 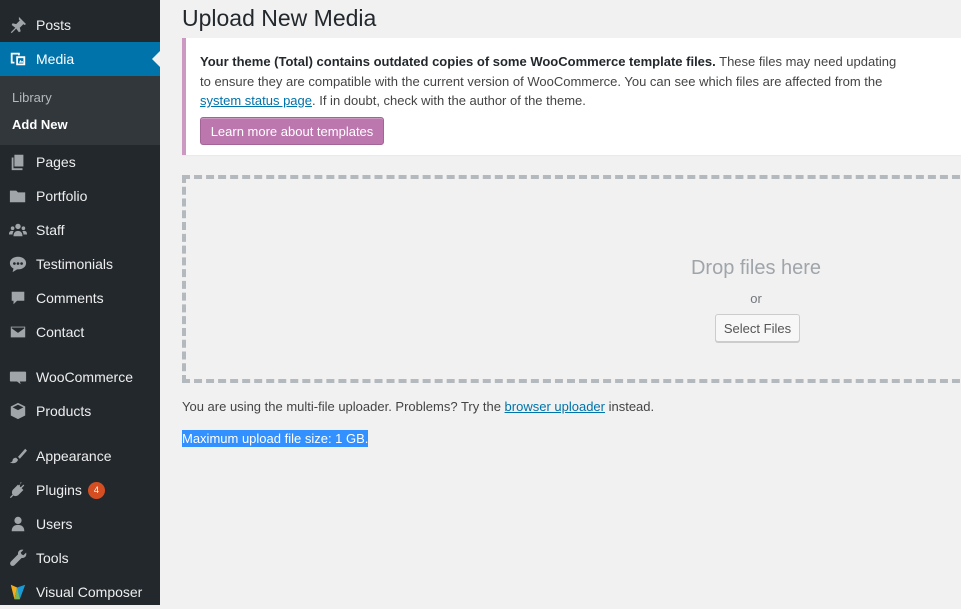 I want to click on sidebar-item-staff: Staff, so click(x=80, y=230).